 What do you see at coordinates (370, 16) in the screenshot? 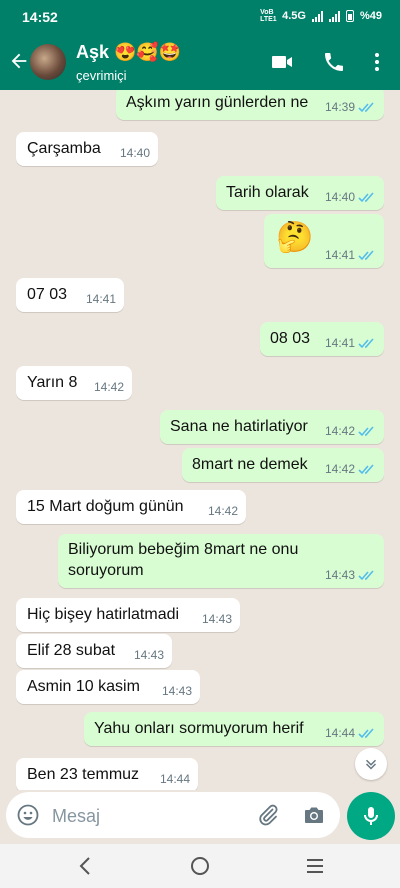
I see `battery-level: %49` at bounding box center [370, 16].